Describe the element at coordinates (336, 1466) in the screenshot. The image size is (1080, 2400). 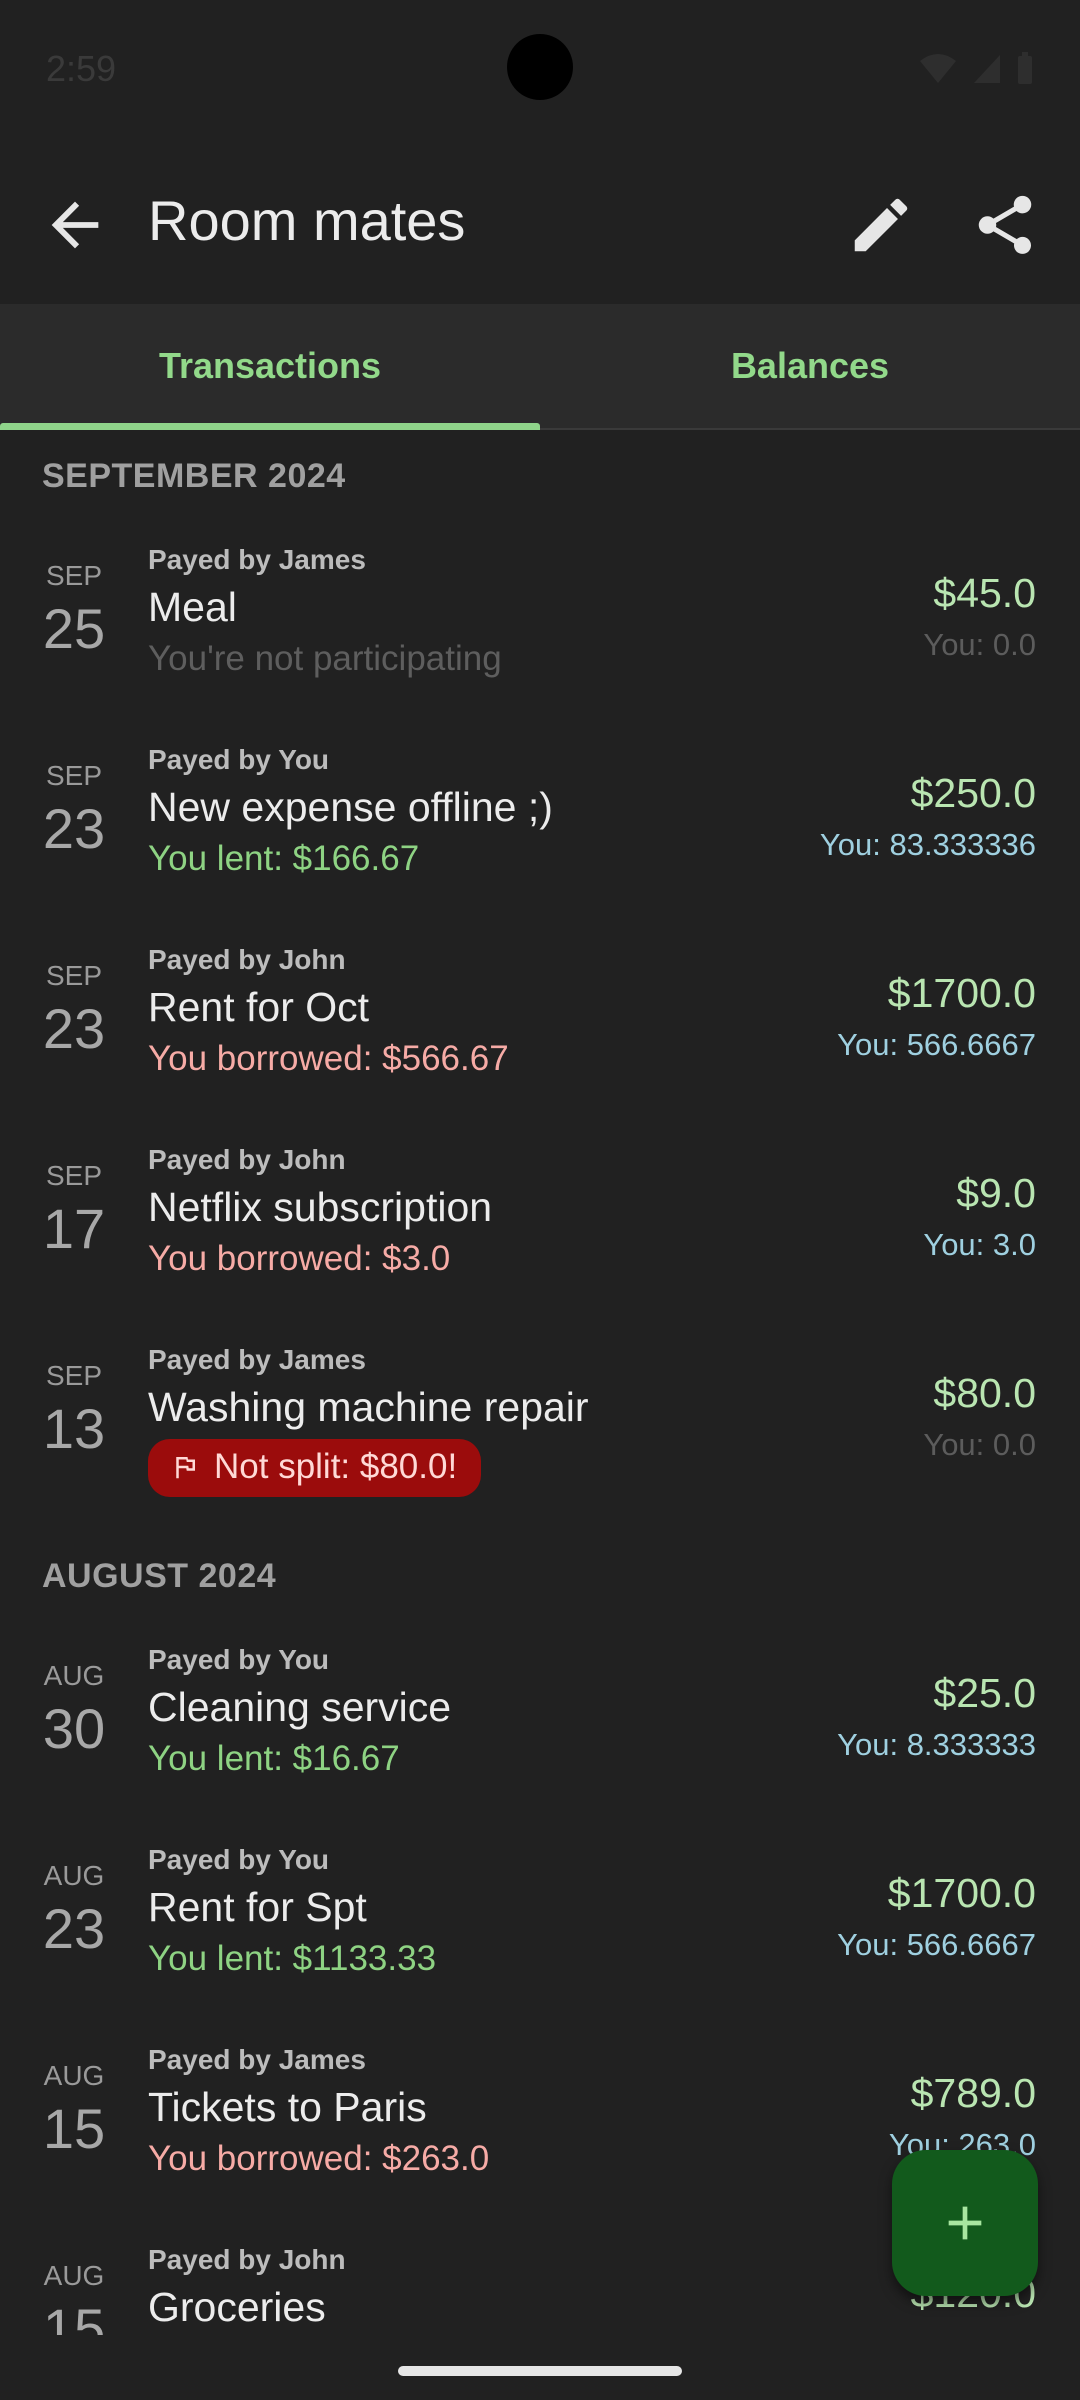
I see `not-split-label: Not split: $80.0!` at that location.